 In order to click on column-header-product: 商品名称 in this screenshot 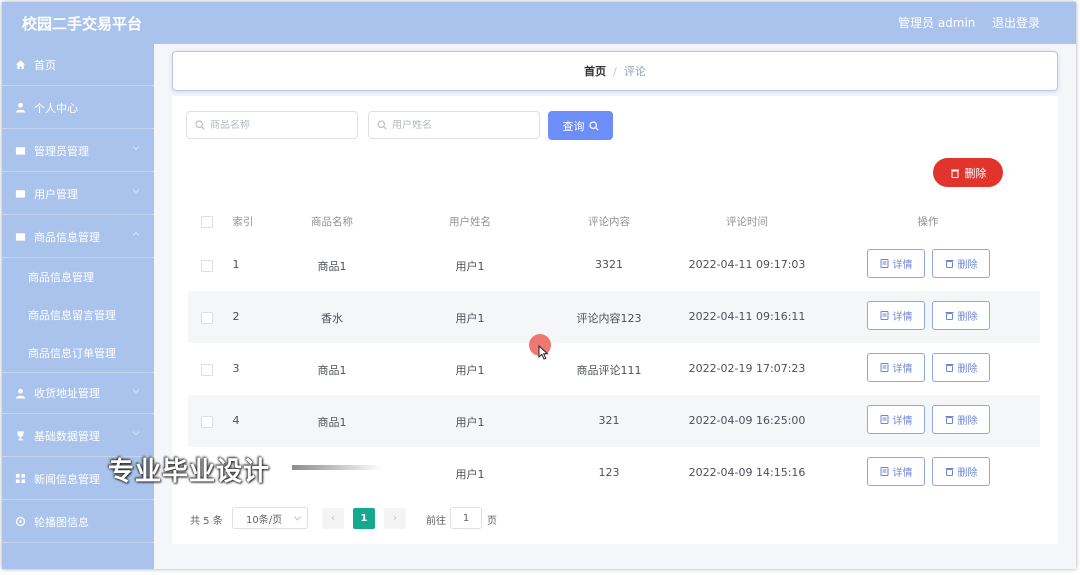, I will do `click(332, 222)`.